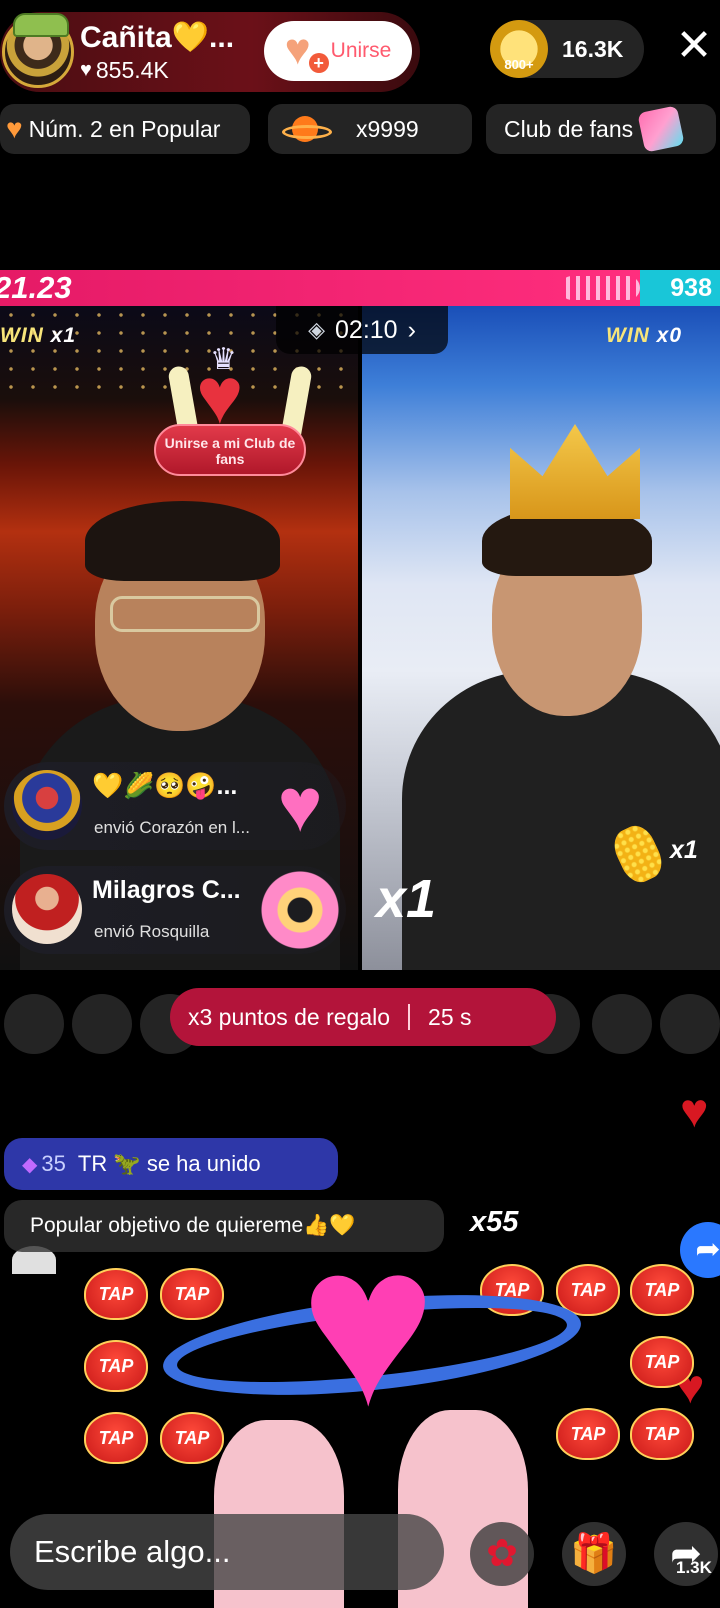  I want to click on viewer-count: 16.3K, so click(593, 48).